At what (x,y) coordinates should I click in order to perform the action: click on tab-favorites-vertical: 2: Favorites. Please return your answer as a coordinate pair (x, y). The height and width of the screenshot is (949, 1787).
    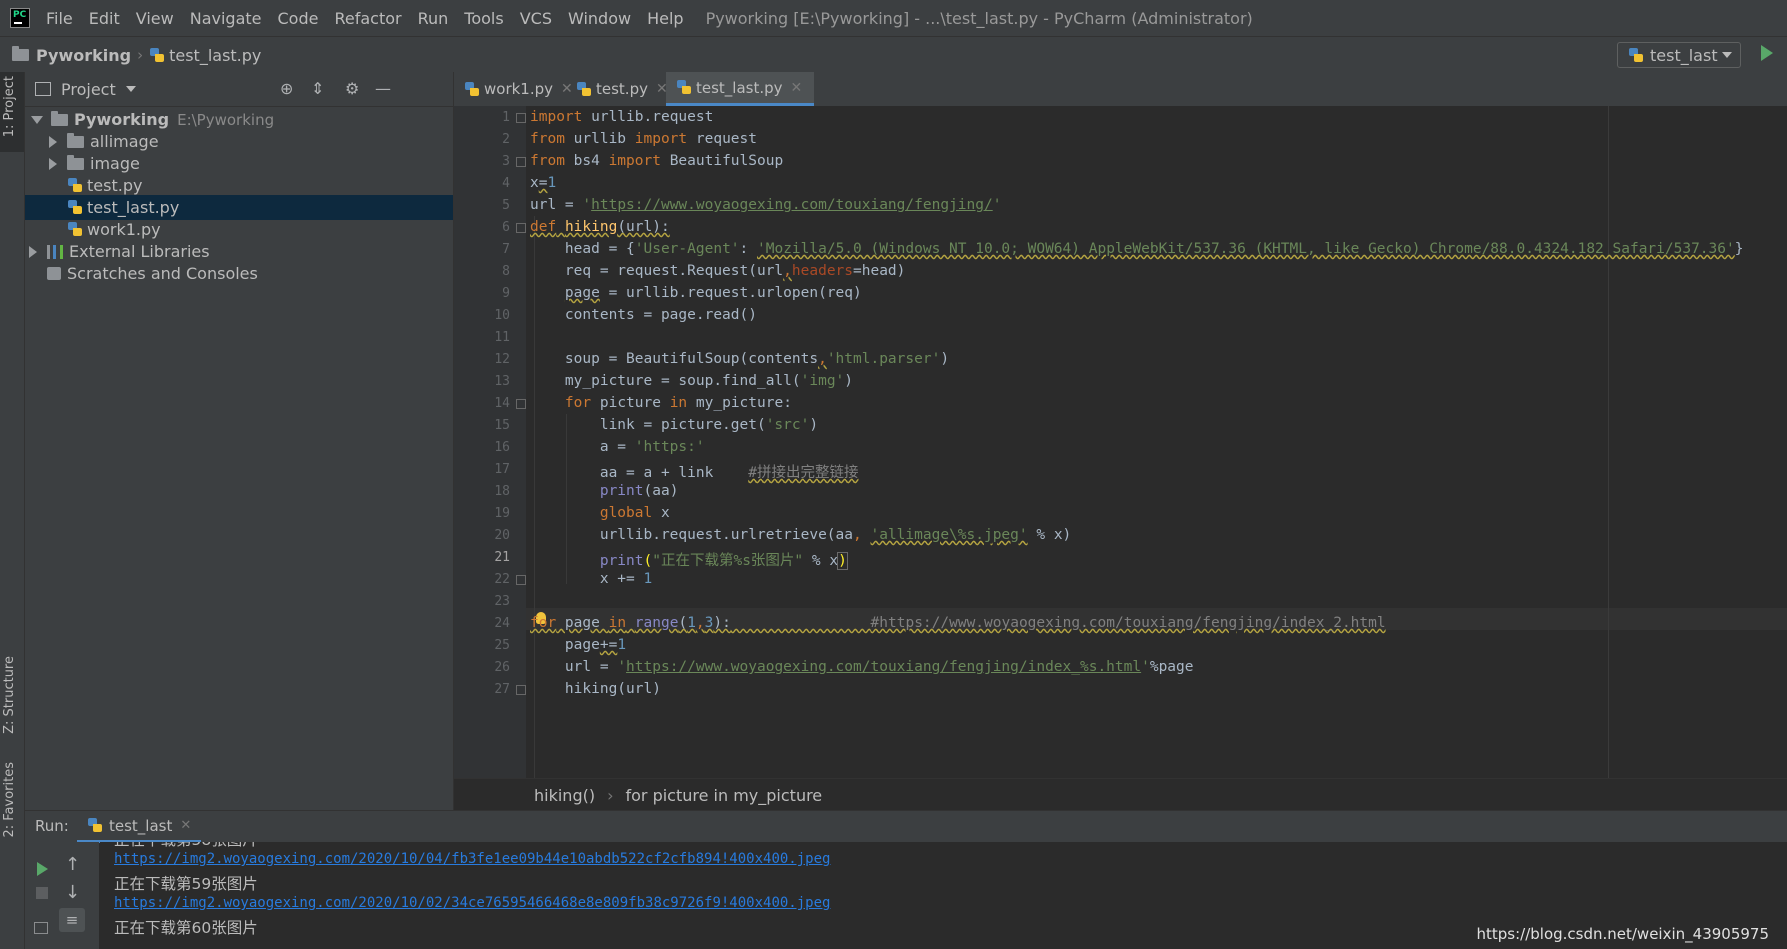
    Looking at the image, I should click on (9, 800).